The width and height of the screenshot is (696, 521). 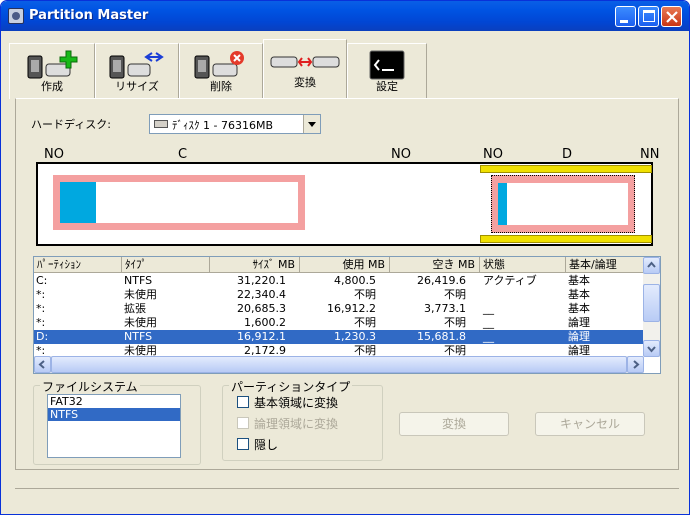 What do you see at coordinates (339, 323) in the screenshot?
I see `table-row: *: 未使用 1,600.2 不明 不明 __ 論理` at bounding box center [339, 323].